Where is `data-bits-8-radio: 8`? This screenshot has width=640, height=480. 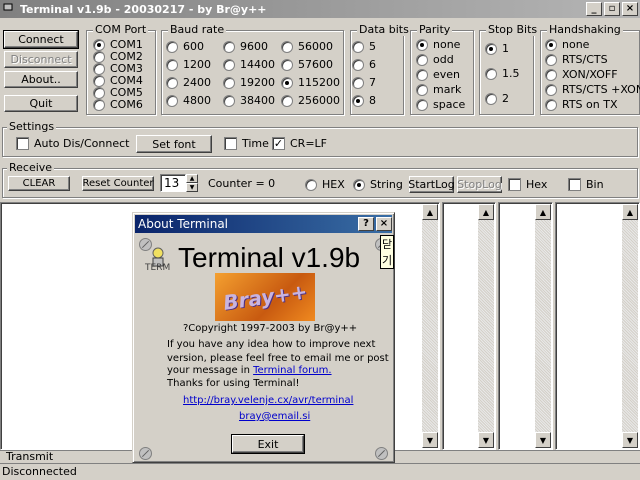
data-bits-8-radio: 8 is located at coordinates (364, 100).